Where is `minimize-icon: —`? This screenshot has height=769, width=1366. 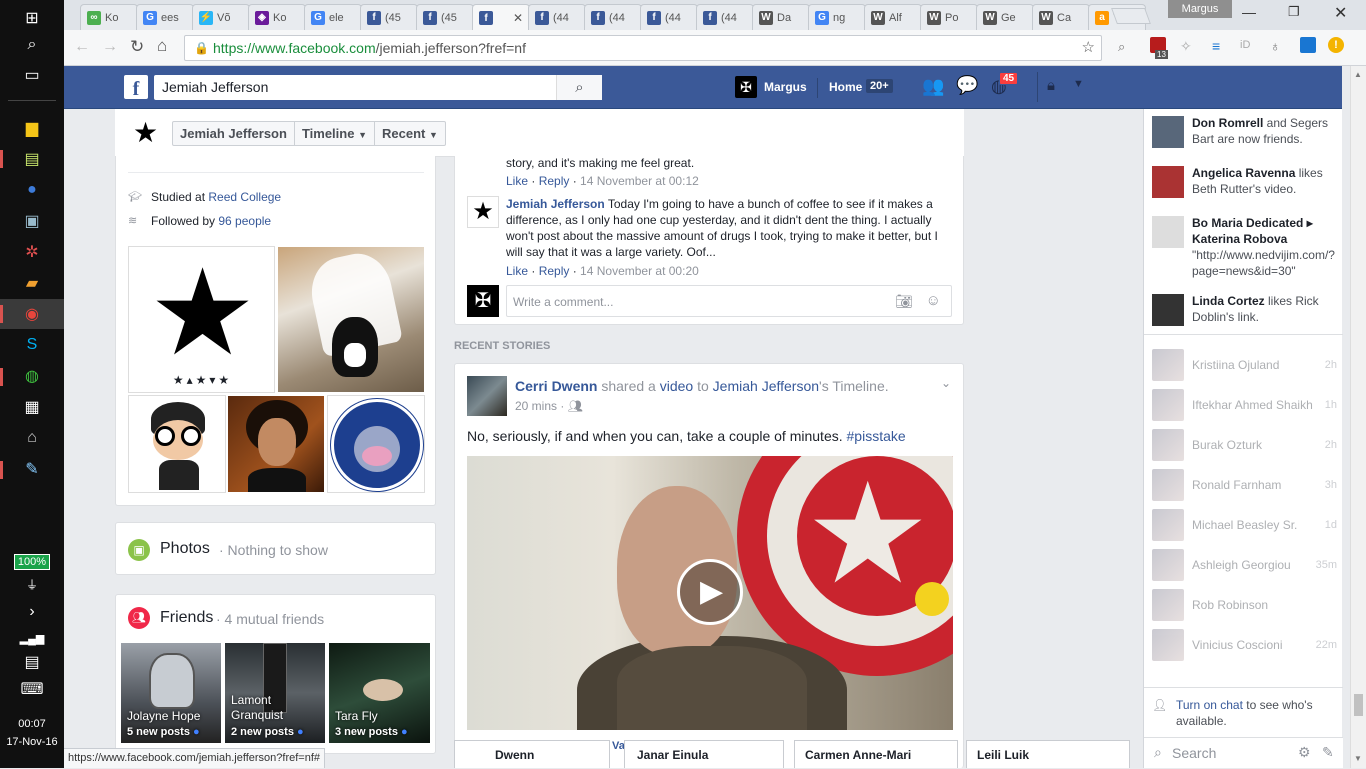
minimize-icon: — is located at coordinates (1249, 12).